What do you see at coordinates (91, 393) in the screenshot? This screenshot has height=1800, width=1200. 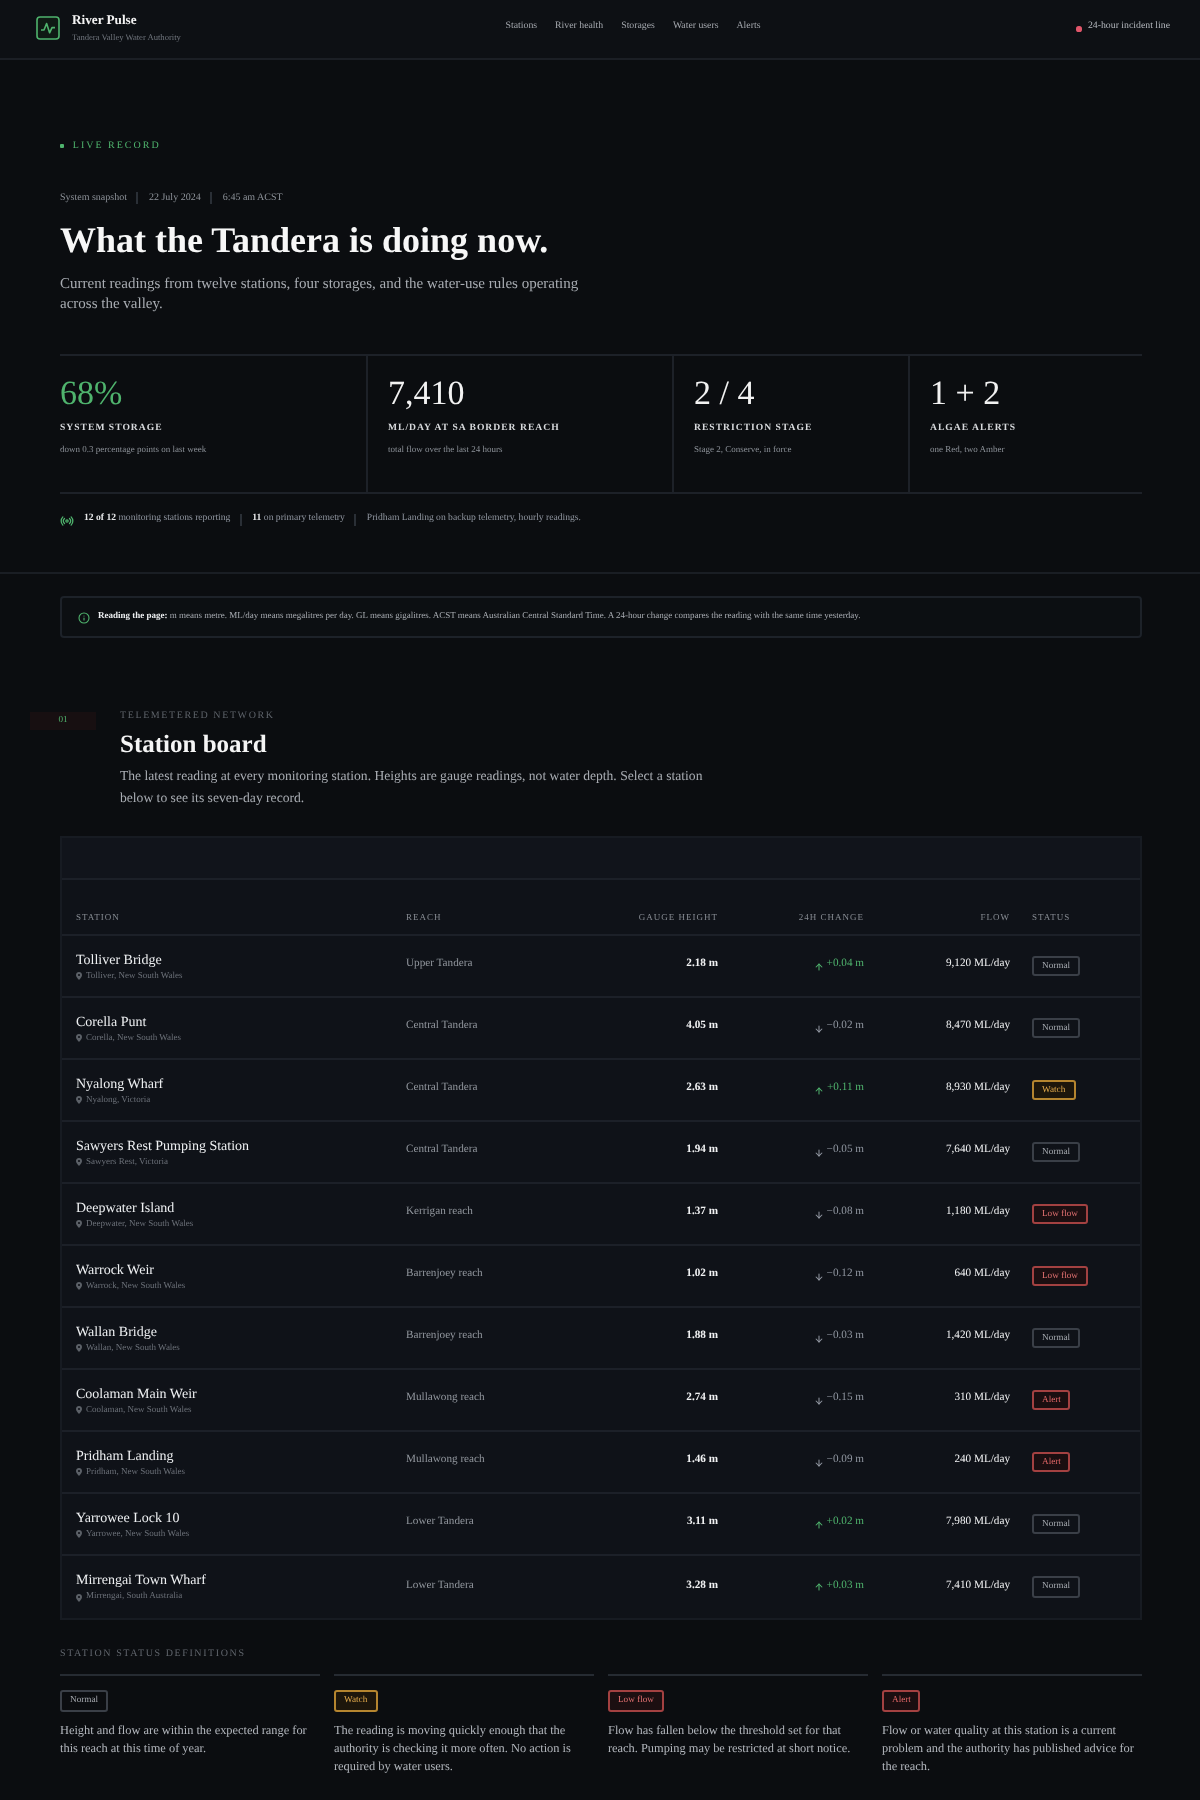 I see `stat-value: 68%` at bounding box center [91, 393].